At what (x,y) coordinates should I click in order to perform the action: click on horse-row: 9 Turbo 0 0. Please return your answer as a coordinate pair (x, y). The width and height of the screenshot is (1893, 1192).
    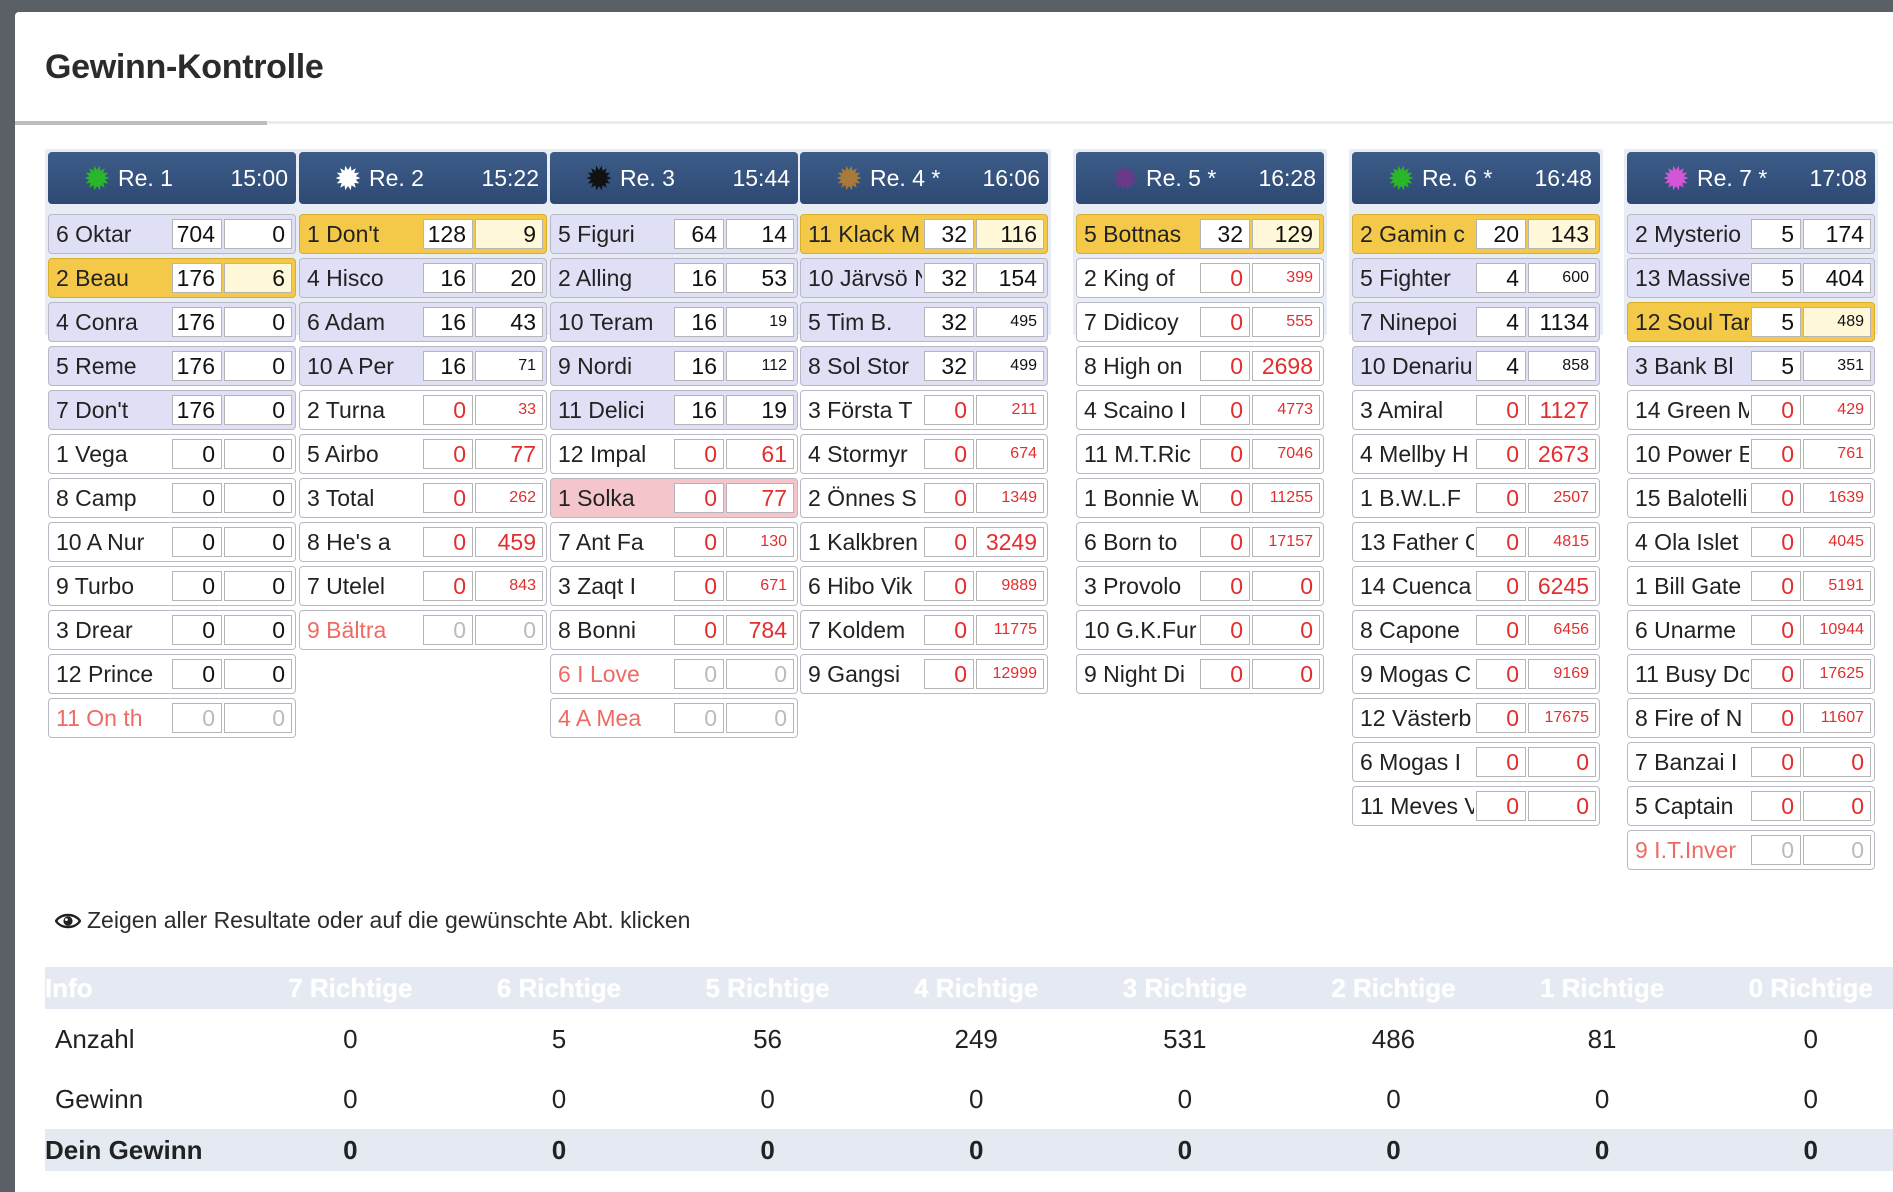
    Looking at the image, I should click on (172, 586).